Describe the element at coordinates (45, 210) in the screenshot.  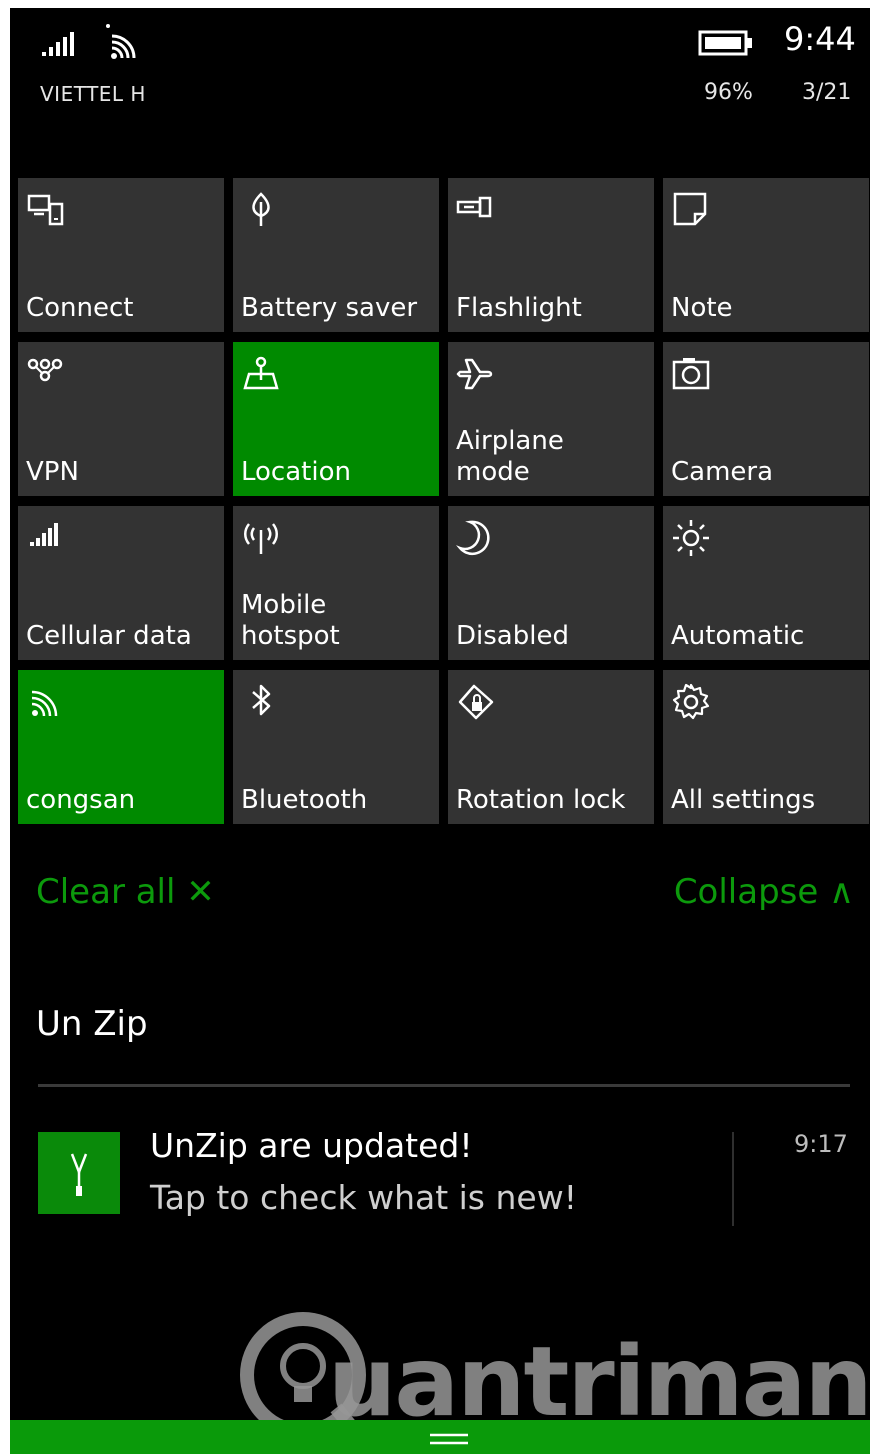
I see `connect-icon` at that location.